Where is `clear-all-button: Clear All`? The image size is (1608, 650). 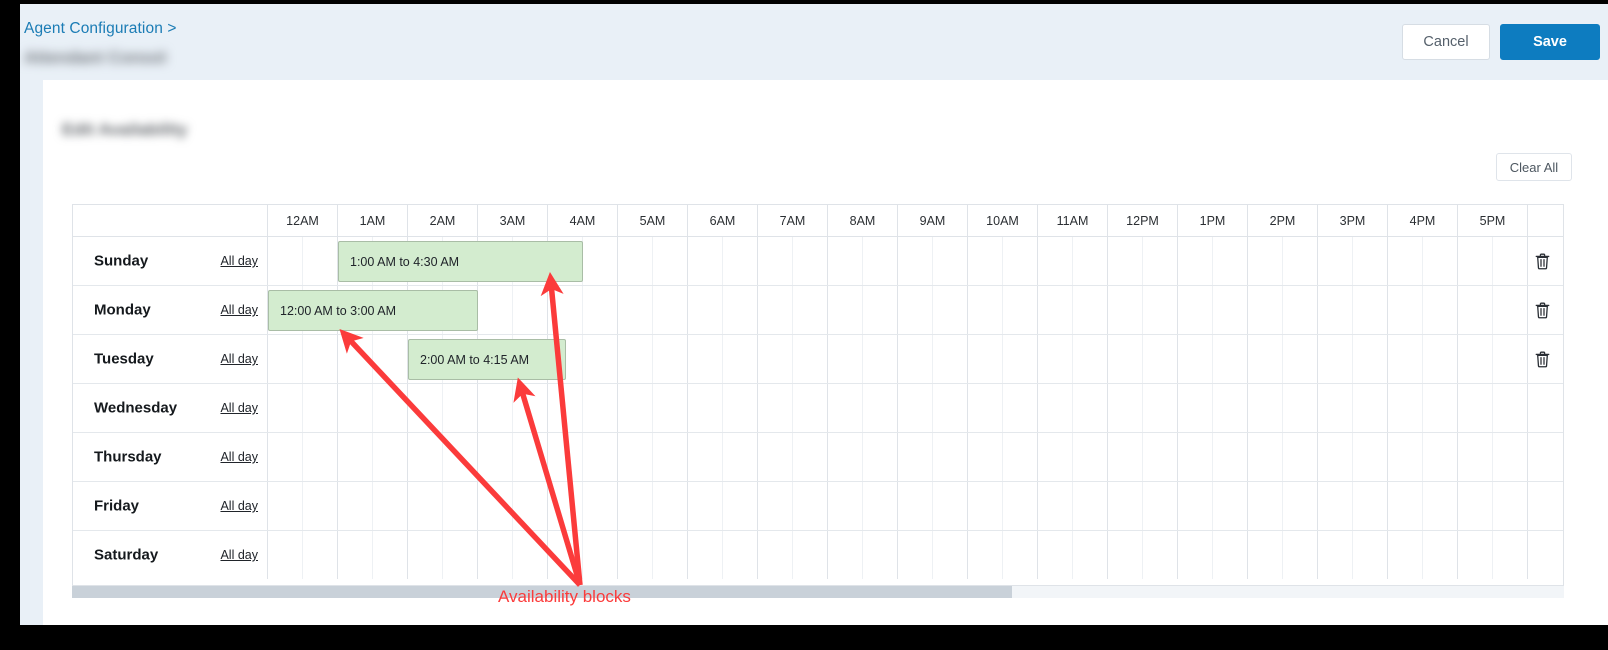
clear-all-button: Clear All is located at coordinates (1534, 167).